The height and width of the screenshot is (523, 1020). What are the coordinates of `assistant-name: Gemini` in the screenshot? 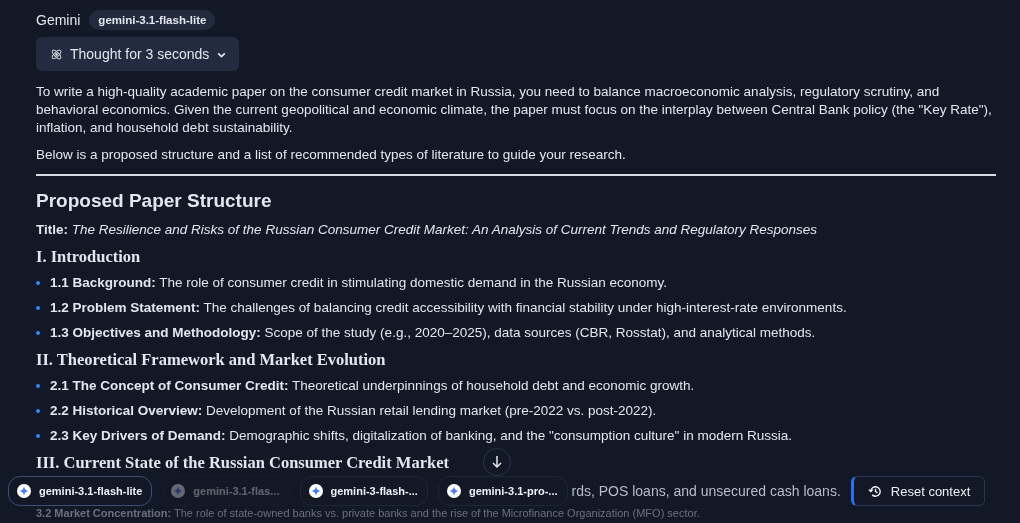 It's located at (58, 20).